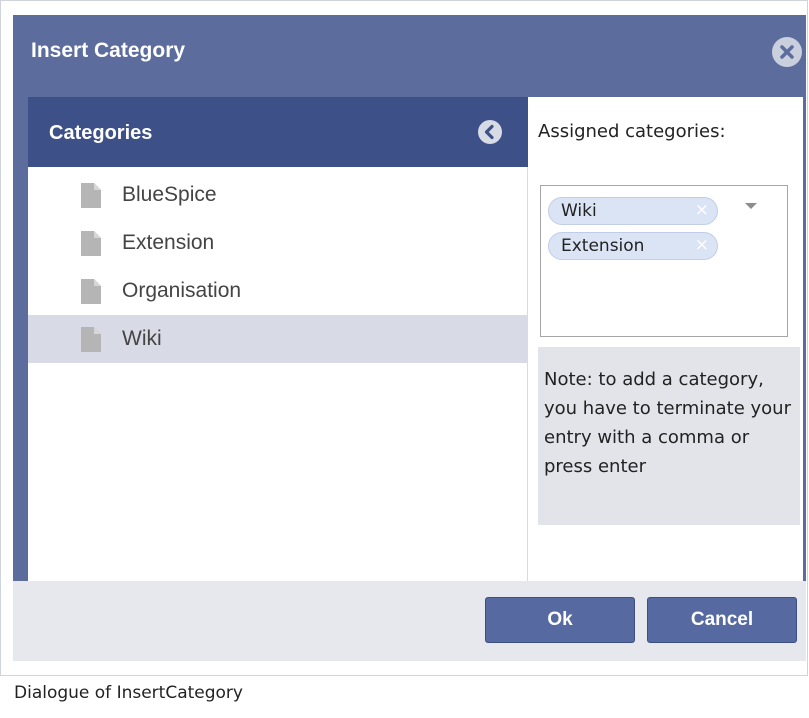 This screenshot has height=718, width=809. Describe the element at coordinates (664, 261) in the screenshot. I see `assigned-categories-input: Wiki × Extension ×` at that location.